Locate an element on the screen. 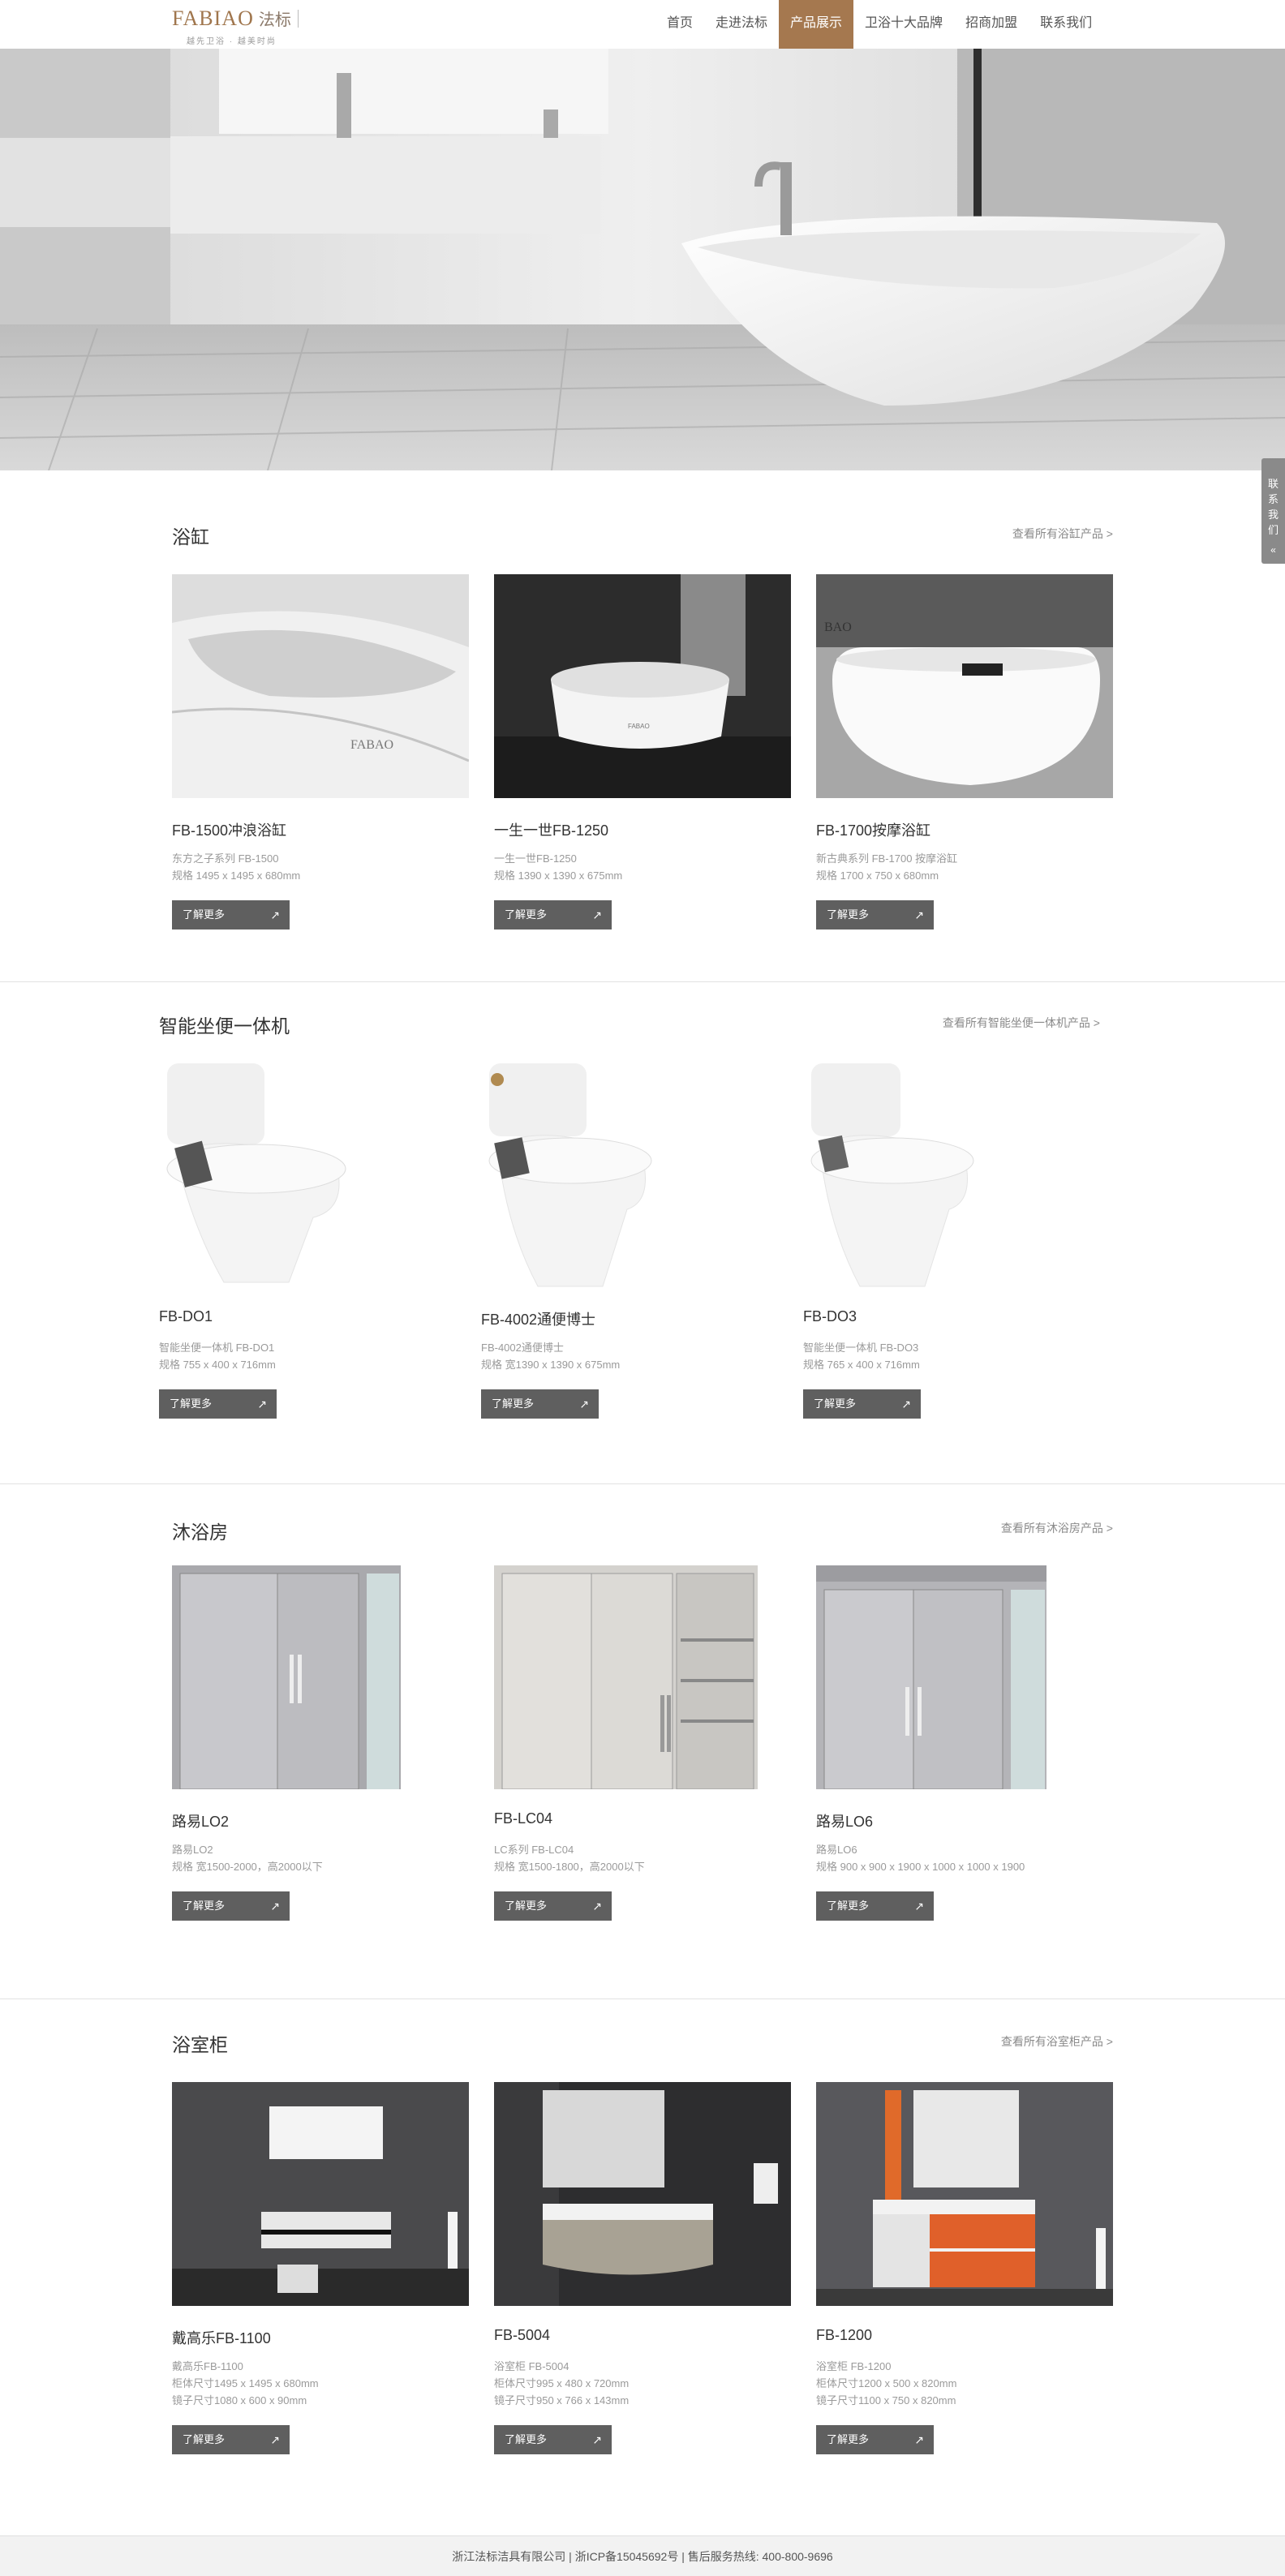  section-title: 沐浴房 is located at coordinates (200, 1532).